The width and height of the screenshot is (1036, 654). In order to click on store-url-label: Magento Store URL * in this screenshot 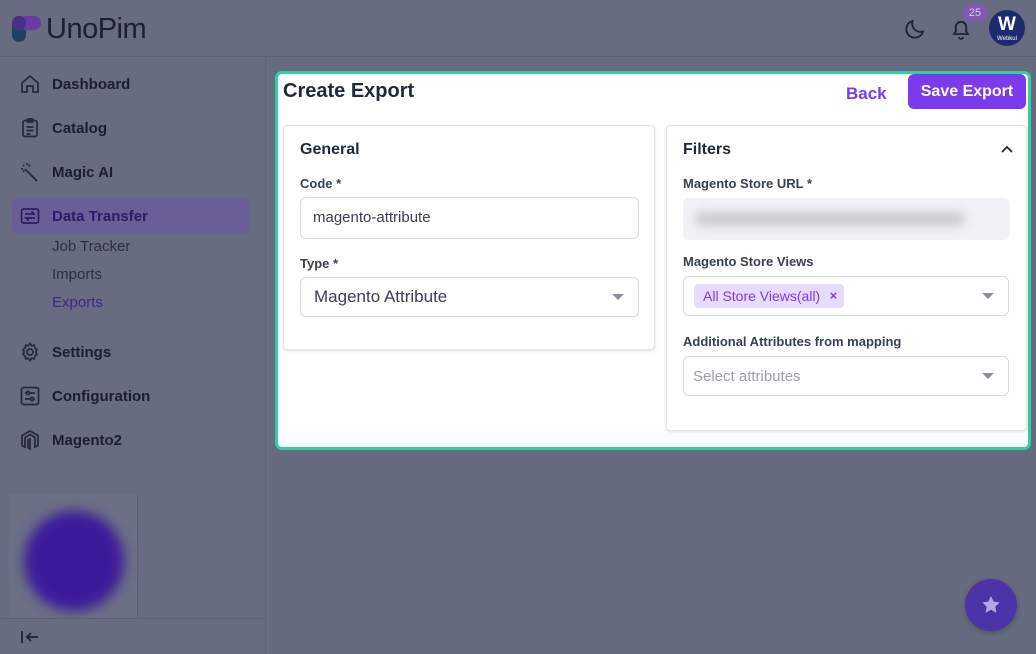, I will do `click(748, 183)`.